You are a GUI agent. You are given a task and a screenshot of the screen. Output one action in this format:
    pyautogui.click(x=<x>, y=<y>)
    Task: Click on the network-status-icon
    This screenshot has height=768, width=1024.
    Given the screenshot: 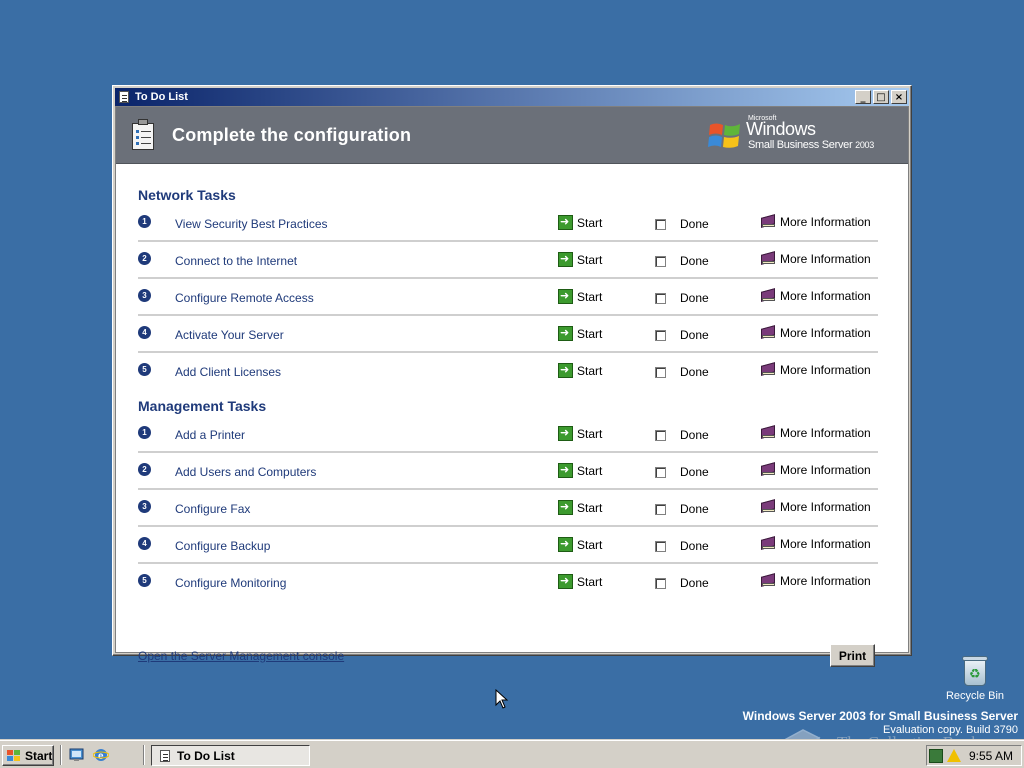 What is the action you would take?
    pyautogui.click(x=935, y=755)
    